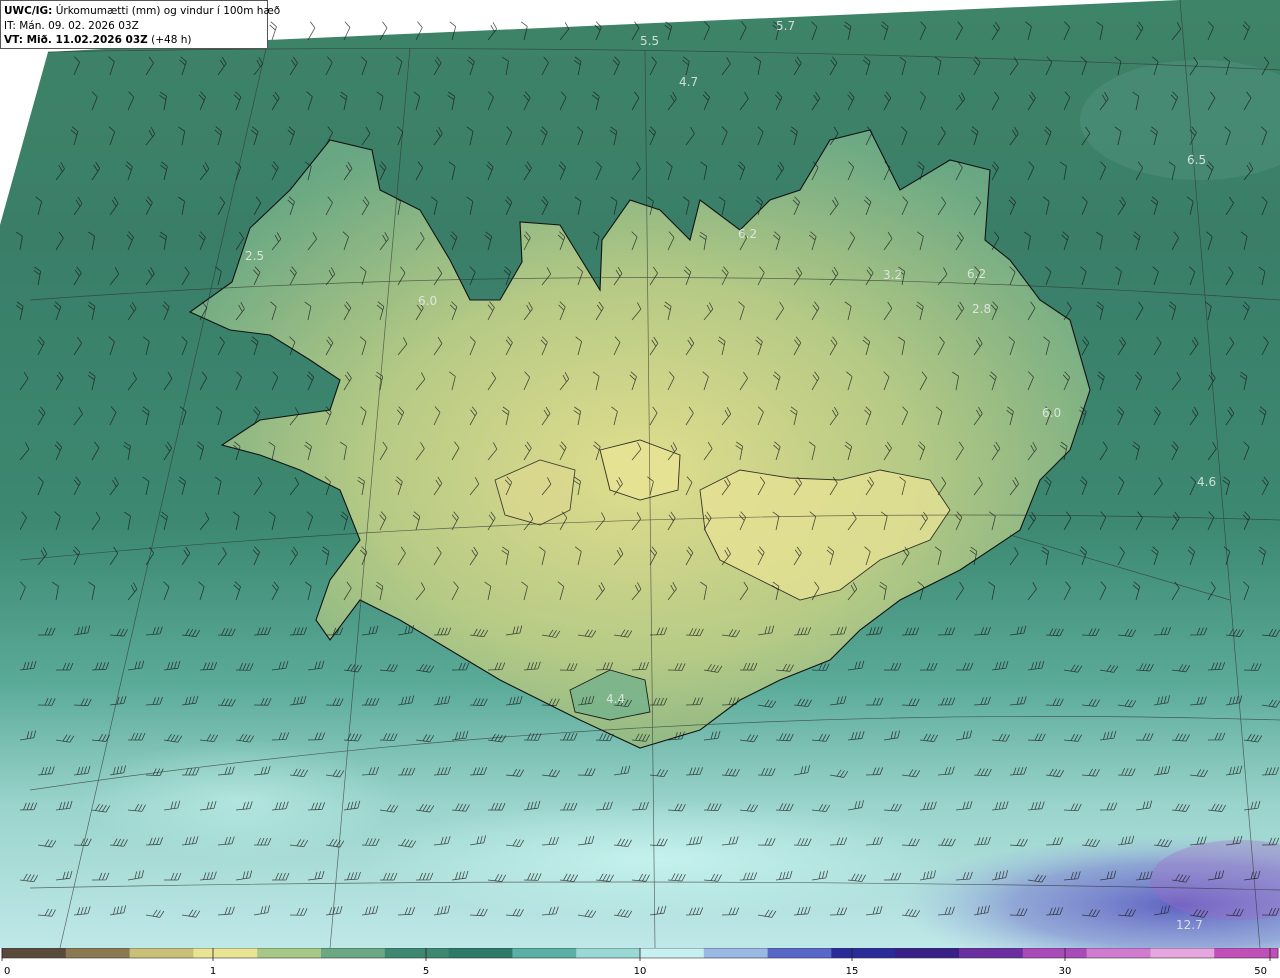 The height and width of the screenshot is (978, 1280). Describe the element at coordinates (79, 25) in the screenshot. I see `issue-time: Mán. 09. 02. 2026 03Z` at that location.